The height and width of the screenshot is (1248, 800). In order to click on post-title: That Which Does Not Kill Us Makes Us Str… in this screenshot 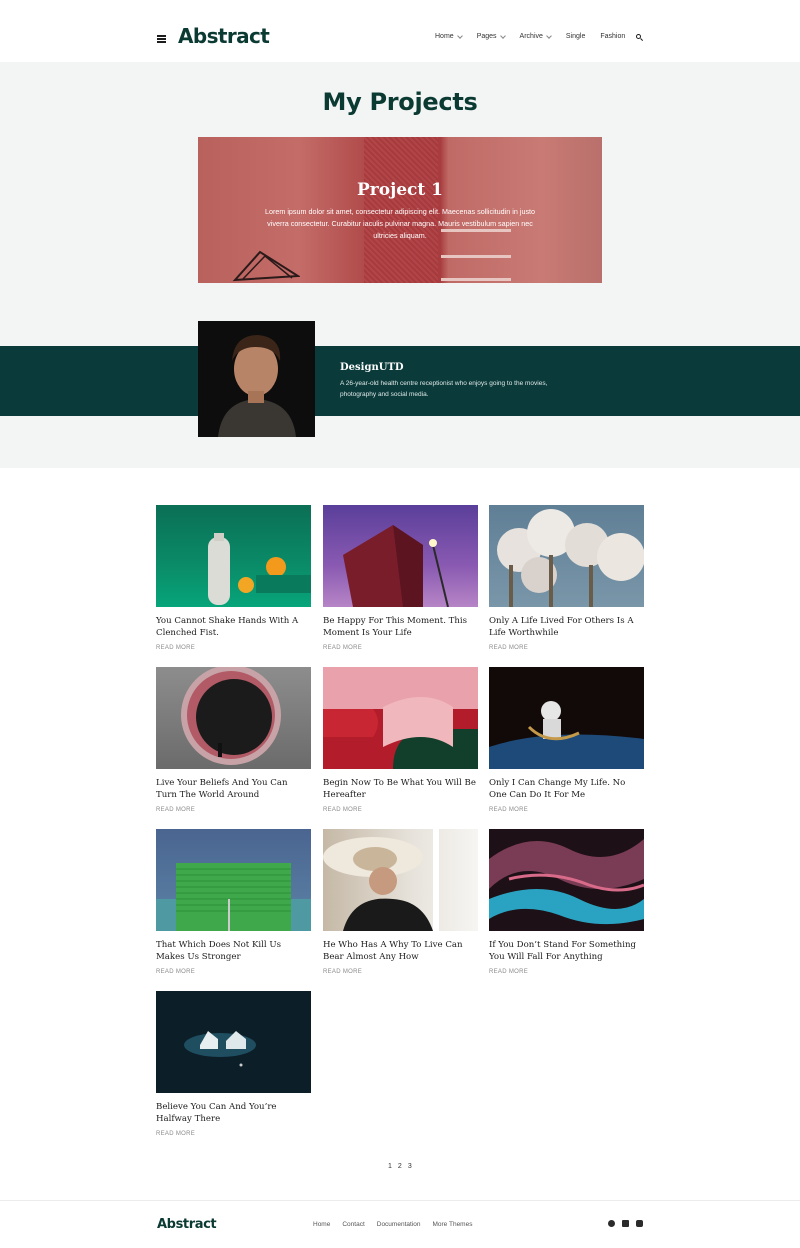, I will do `click(233, 951)`.